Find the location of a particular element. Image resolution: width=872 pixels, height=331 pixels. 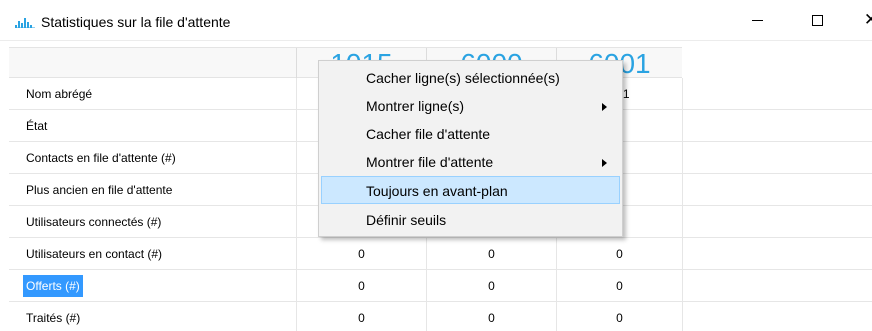

row-label: Plus ancien en file d'attente is located at coordinates (152, 190).